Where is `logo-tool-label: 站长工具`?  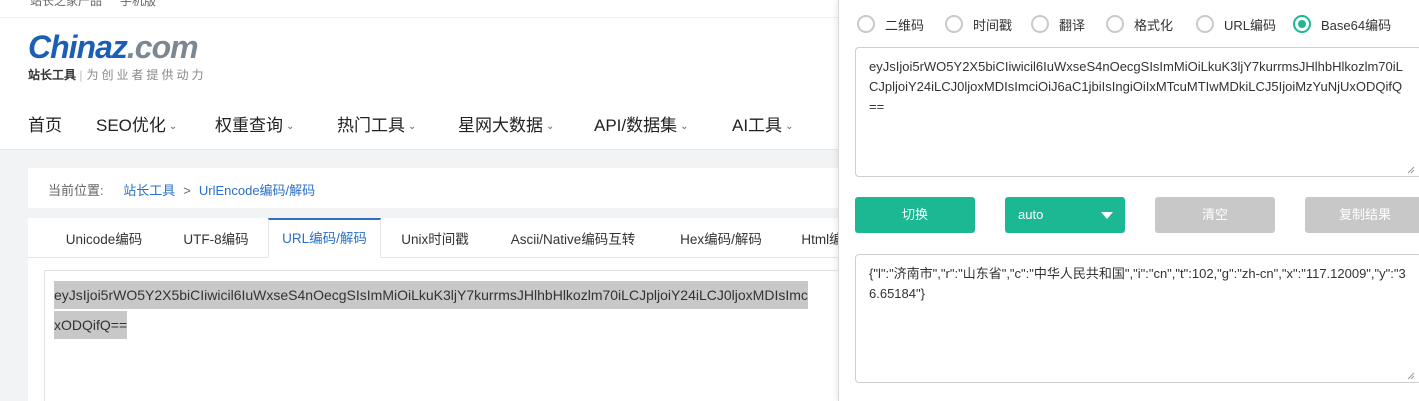 logo-tool-label: 站长工具 is located at coordinates (52, 75).